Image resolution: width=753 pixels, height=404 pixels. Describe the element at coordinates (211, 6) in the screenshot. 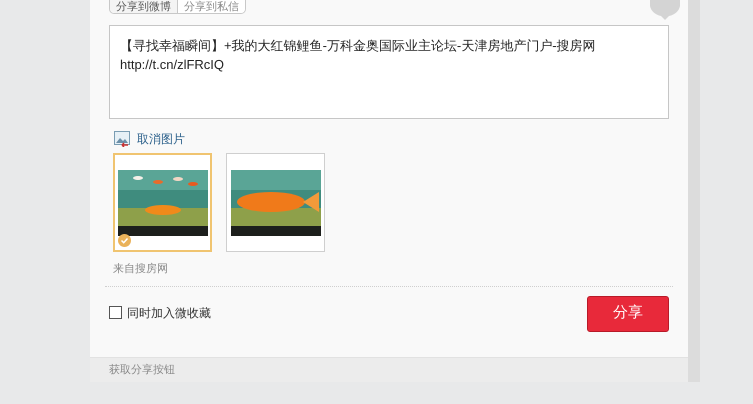

I see `share-tab: 分享到私信` at that location.